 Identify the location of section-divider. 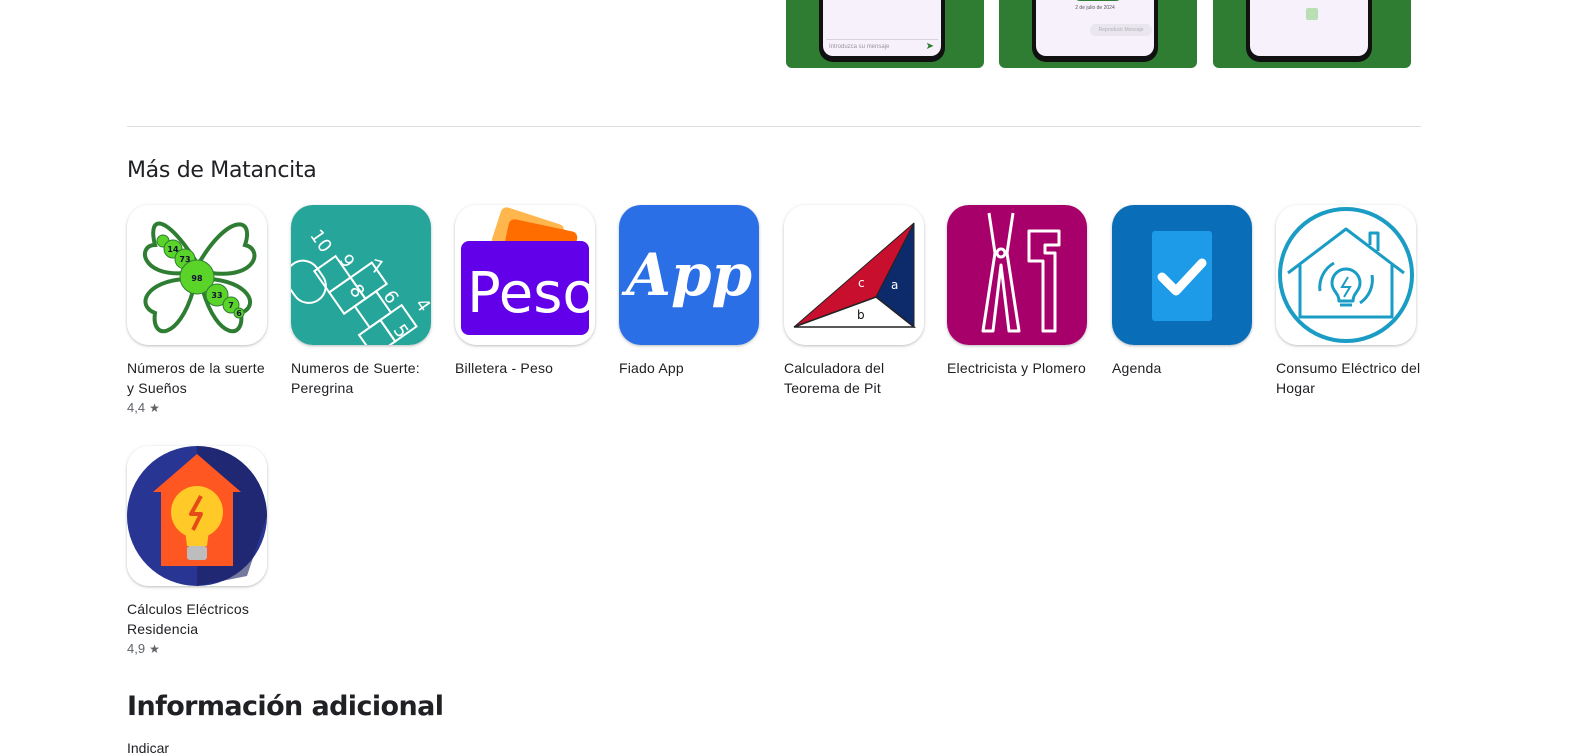
(774, 126).